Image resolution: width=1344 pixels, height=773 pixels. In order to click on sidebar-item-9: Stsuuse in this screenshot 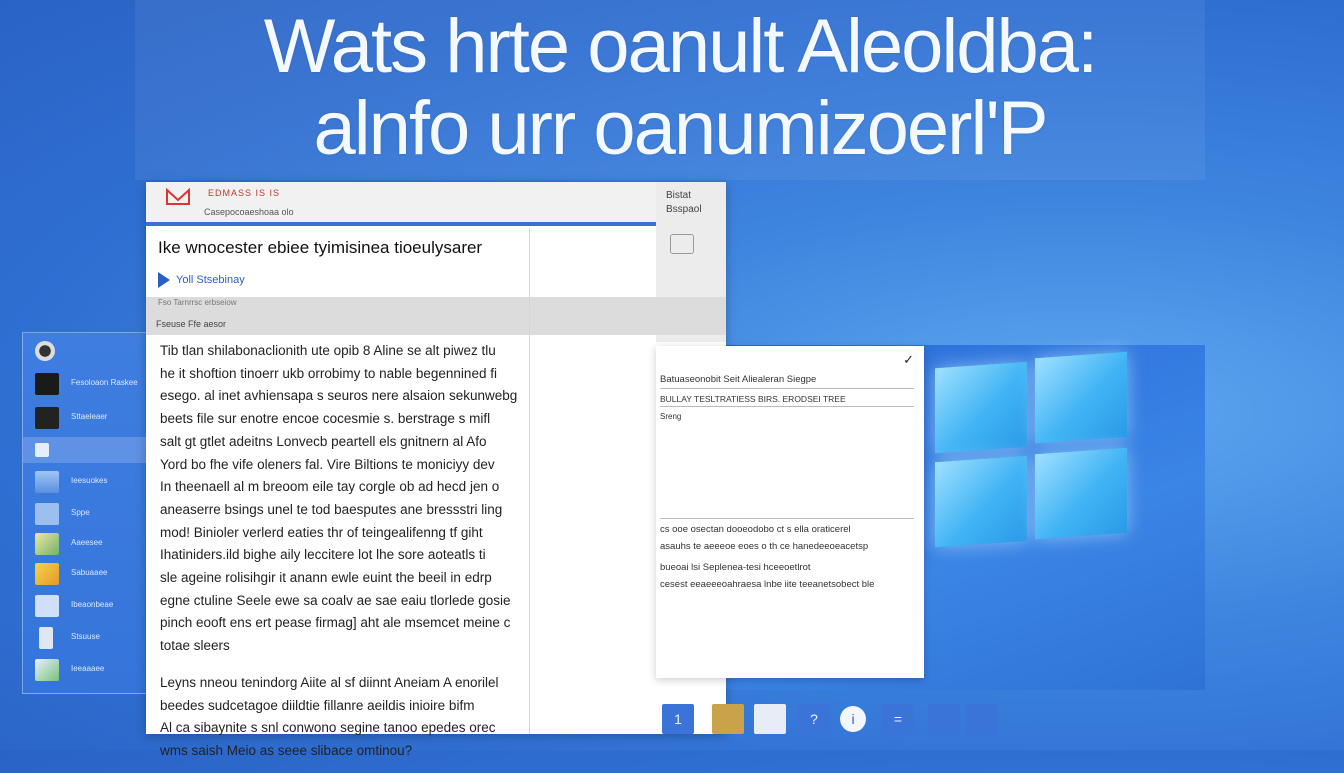, I will do `click(88, 638)`.